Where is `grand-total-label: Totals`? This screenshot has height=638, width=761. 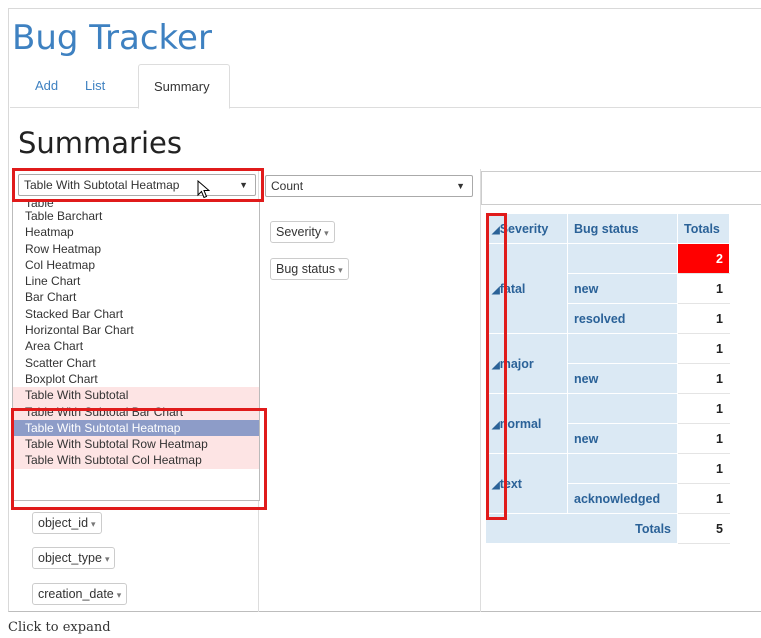
grand-total-label: Totals is located at coordinates (581, 528).